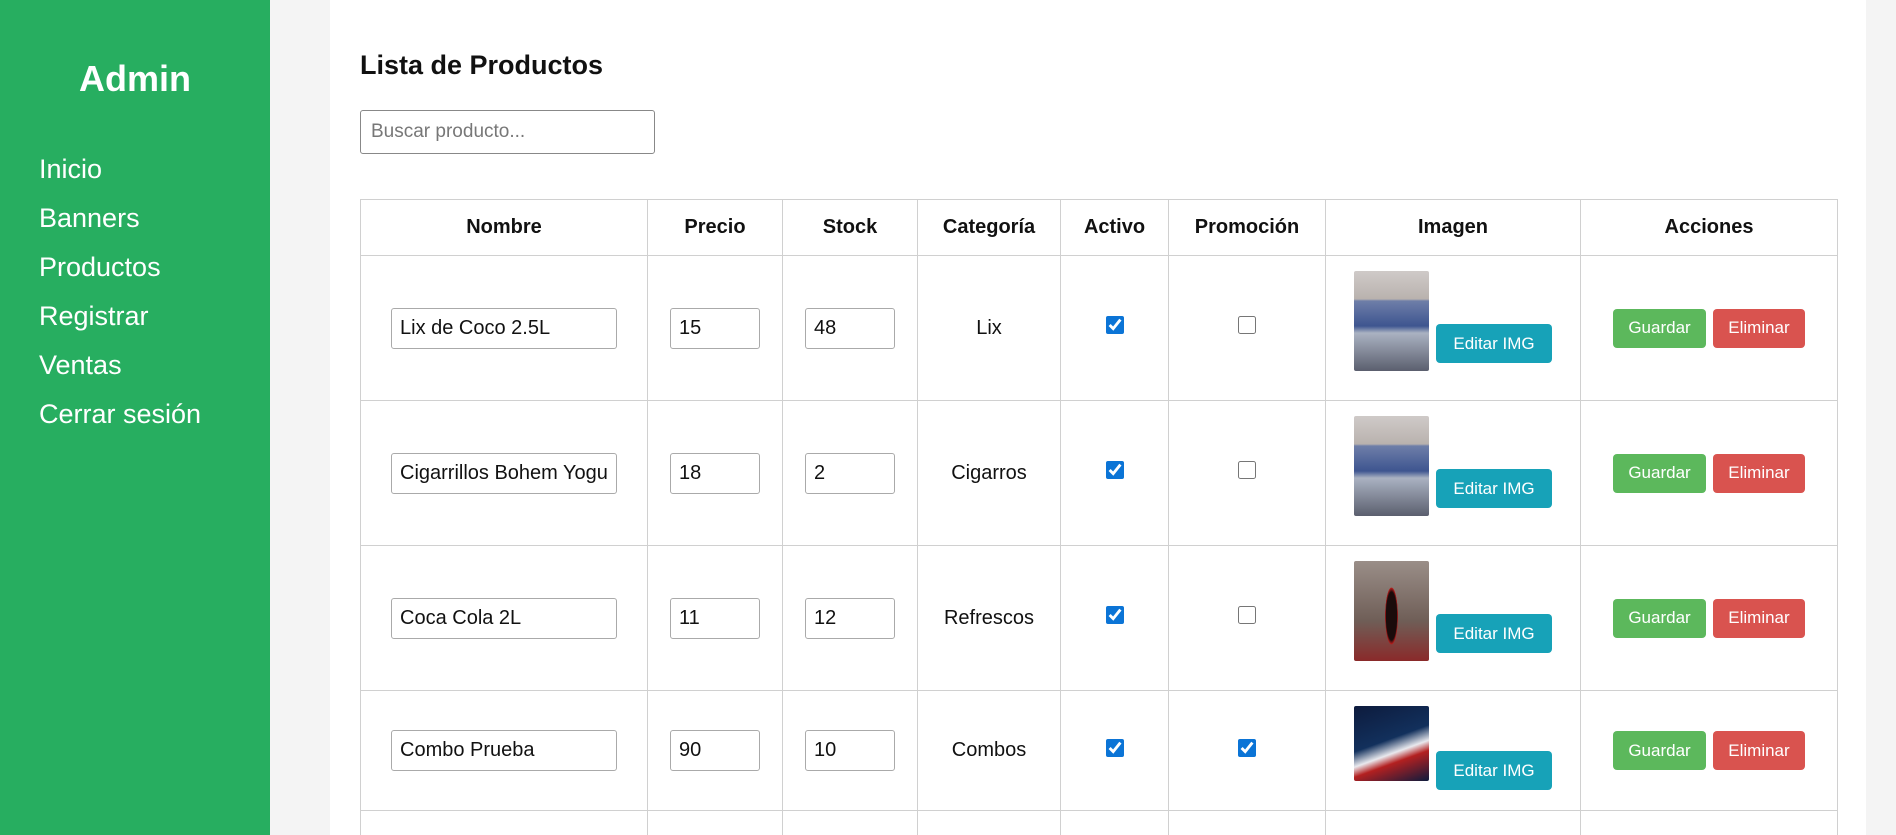  What do you see at coordinates (120, 365) in the screenshot?
I see `sidebar-item-ventas: Ventas` at bounding box center [120, 365].